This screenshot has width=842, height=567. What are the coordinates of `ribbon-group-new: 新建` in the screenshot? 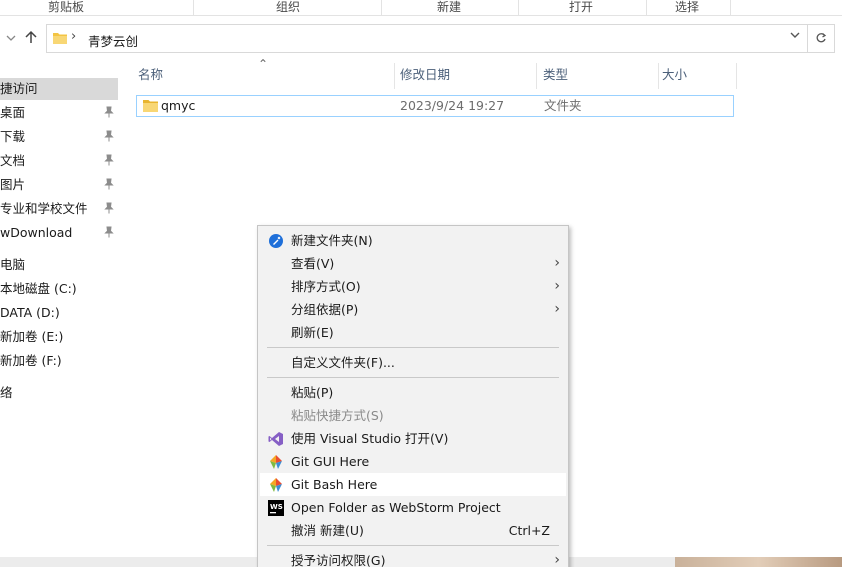 It's located at (449, 7).